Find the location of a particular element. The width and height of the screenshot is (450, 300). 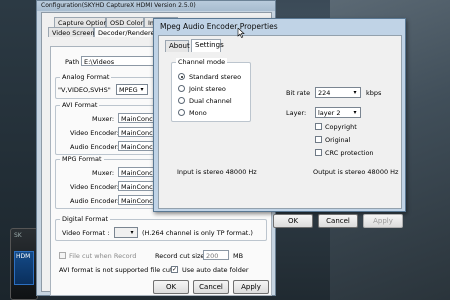

copyright-checkbox is located at coordinates (318, 126).